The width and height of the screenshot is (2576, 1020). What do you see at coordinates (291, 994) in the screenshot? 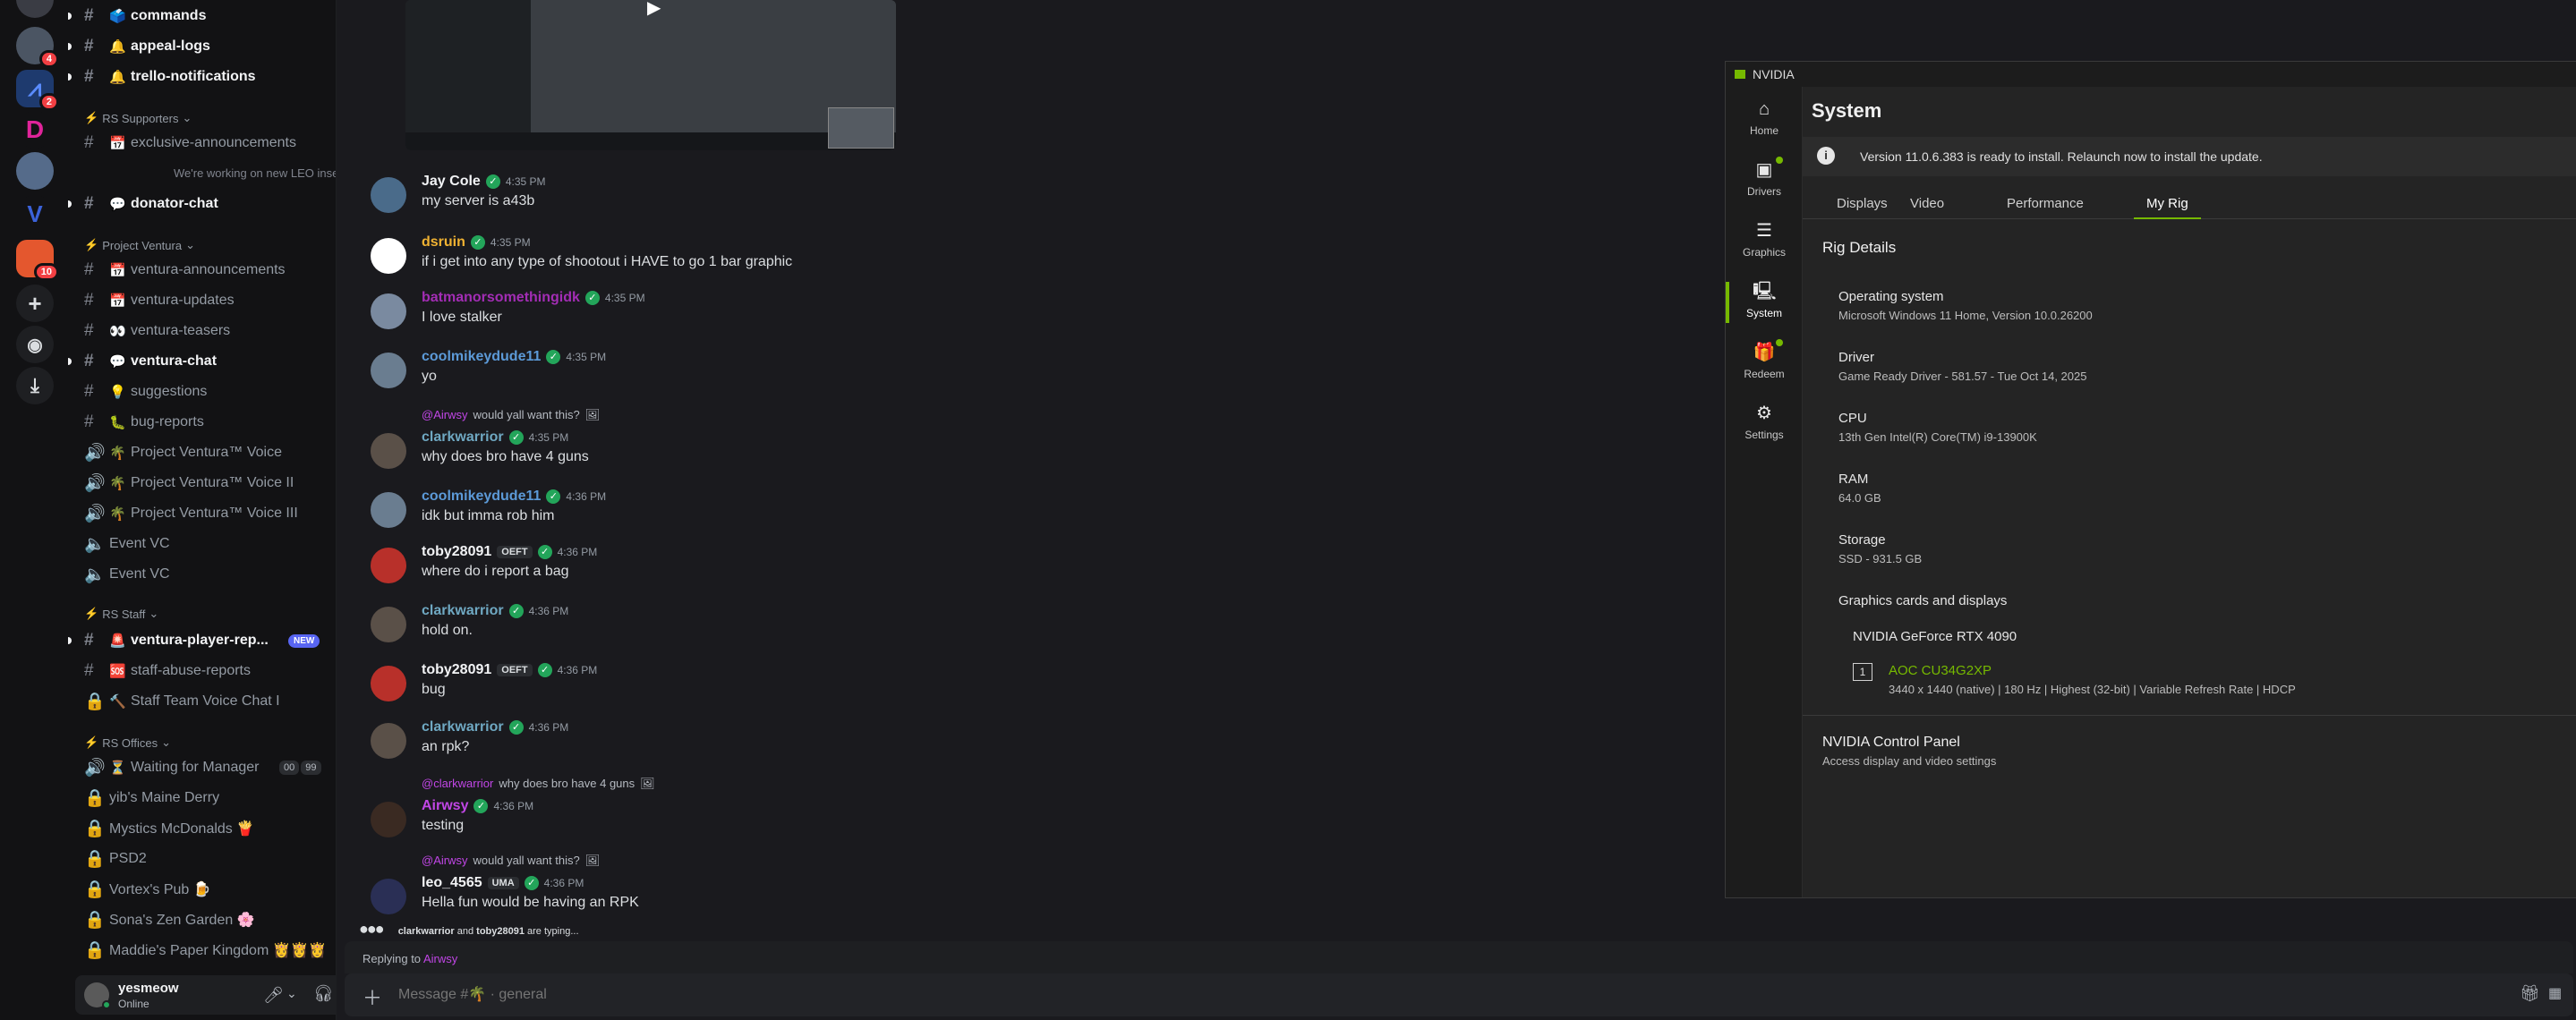
I see `chevron-down-icon: ⌄` at bounding box center [291, 994].